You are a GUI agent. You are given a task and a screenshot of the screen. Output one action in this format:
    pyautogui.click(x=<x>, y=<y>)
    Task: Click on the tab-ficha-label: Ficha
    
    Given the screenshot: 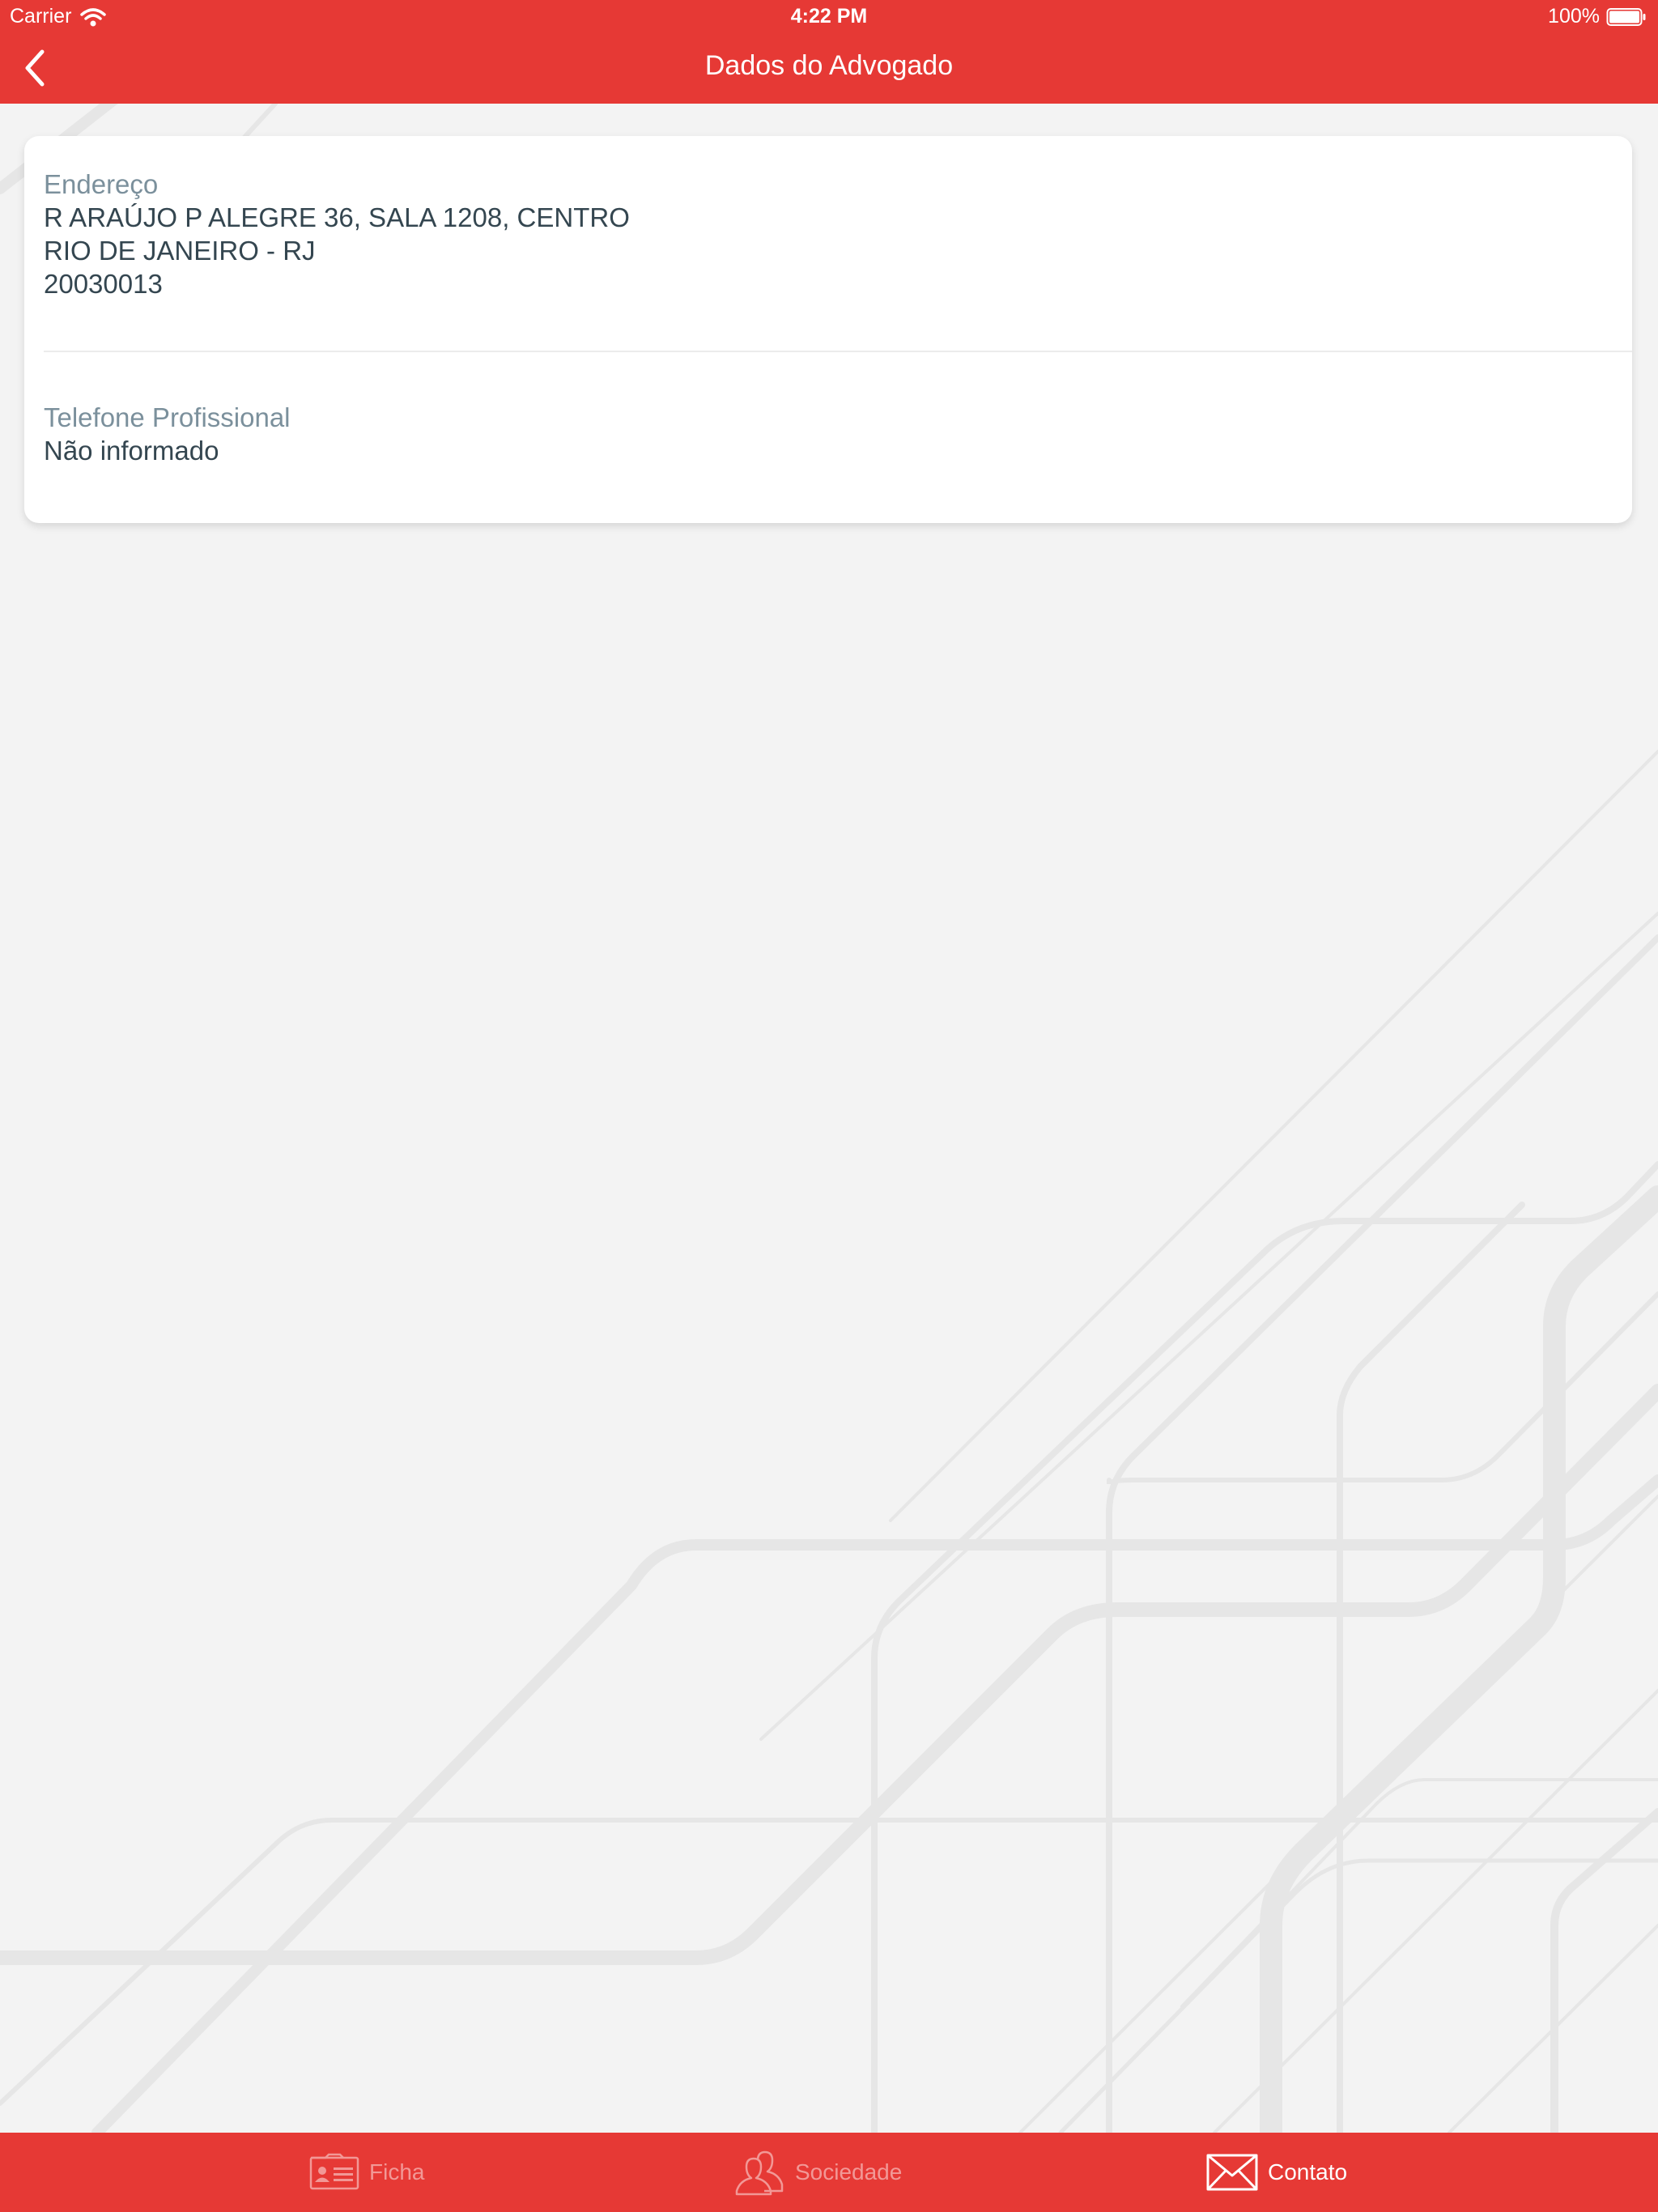 What is the action you would take?
    pyautogui.click(x=397, y=2171)
    